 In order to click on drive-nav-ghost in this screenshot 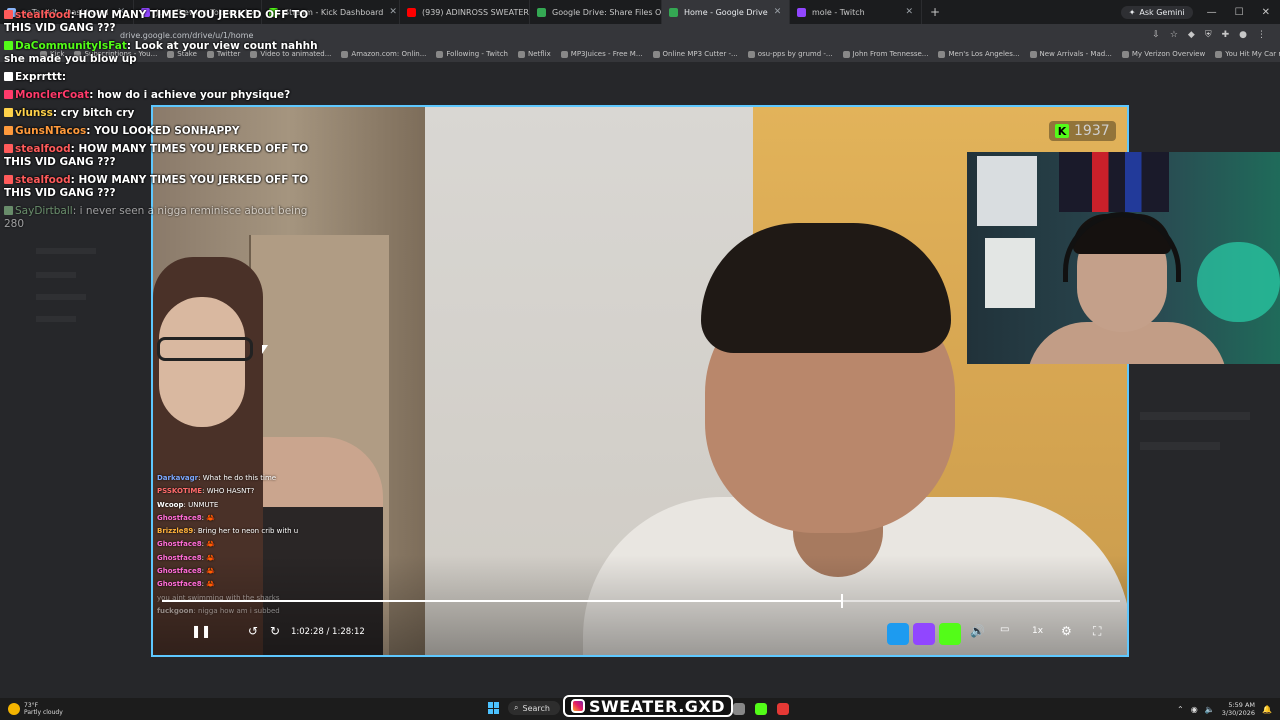, I will do `click(56, 319)`.